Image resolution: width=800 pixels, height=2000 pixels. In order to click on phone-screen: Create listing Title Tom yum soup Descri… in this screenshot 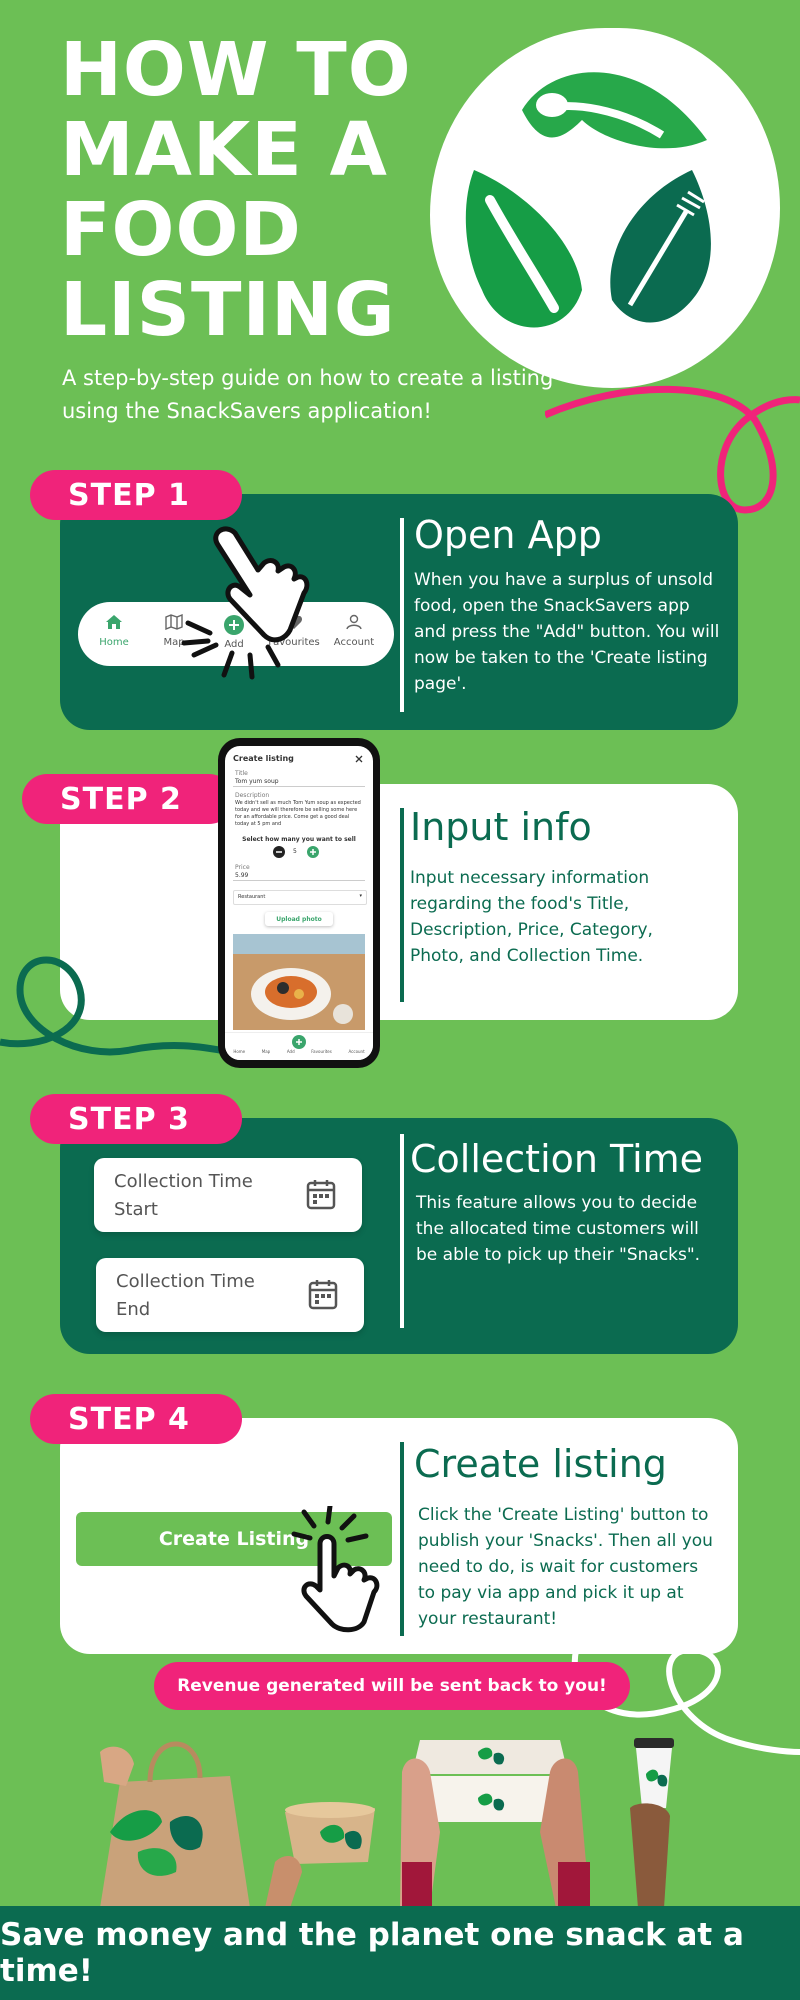, I will do `click(299, 903)`.